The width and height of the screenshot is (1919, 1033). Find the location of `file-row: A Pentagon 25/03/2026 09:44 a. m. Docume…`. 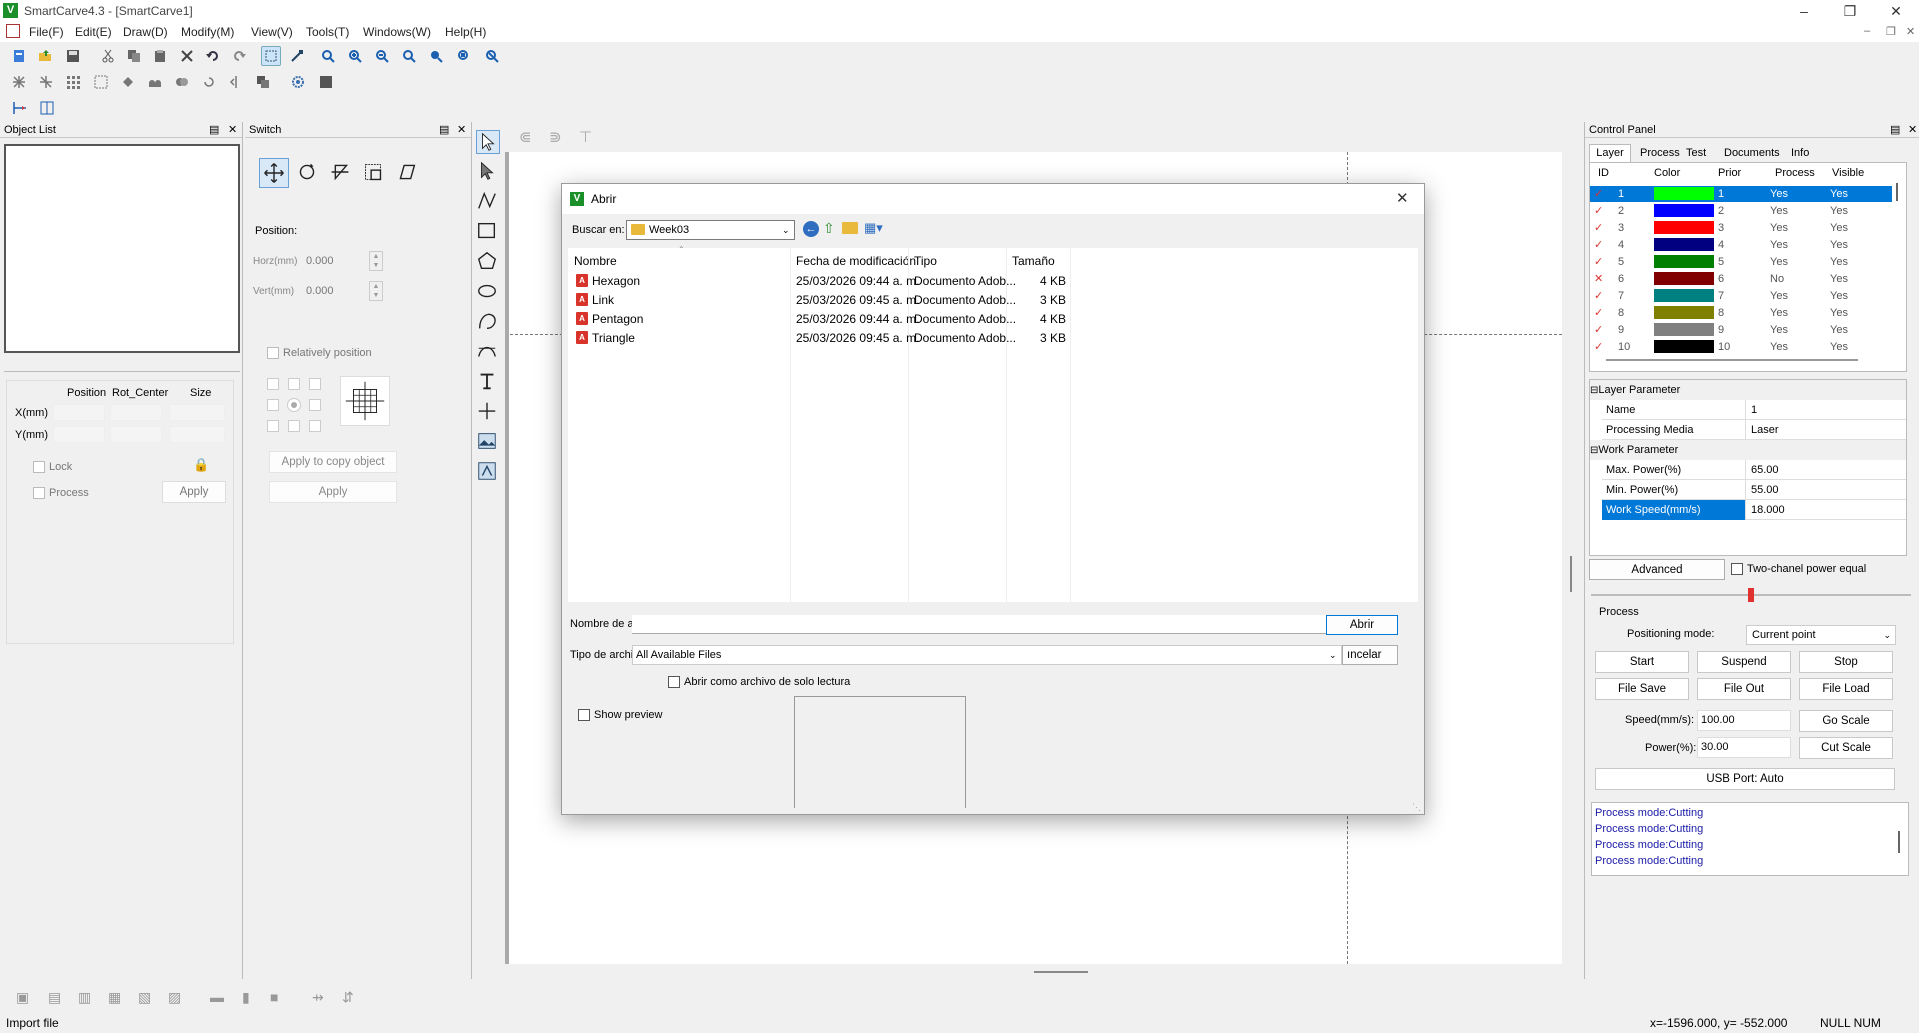

file-row: A Pentagon 25/03/2026 09:44 a. m. Docume… is located at coordinates (819, 318).